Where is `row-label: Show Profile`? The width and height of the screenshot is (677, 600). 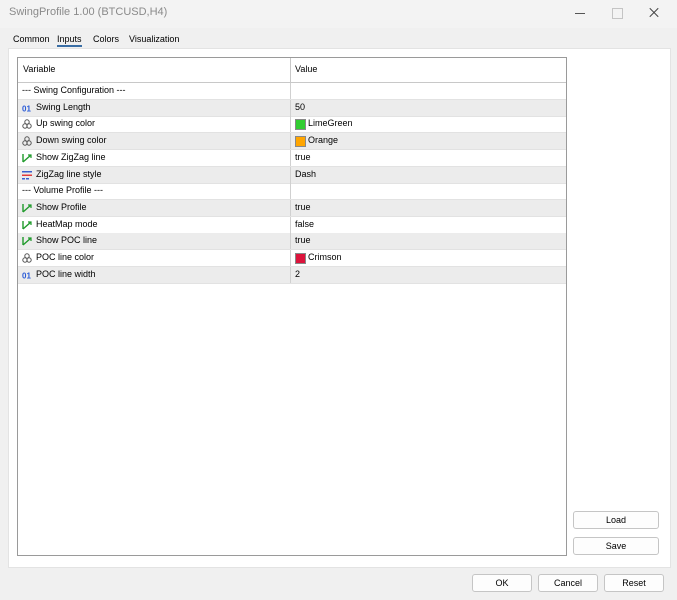 row-label: Show Profile is located at coordinates (61, 206).